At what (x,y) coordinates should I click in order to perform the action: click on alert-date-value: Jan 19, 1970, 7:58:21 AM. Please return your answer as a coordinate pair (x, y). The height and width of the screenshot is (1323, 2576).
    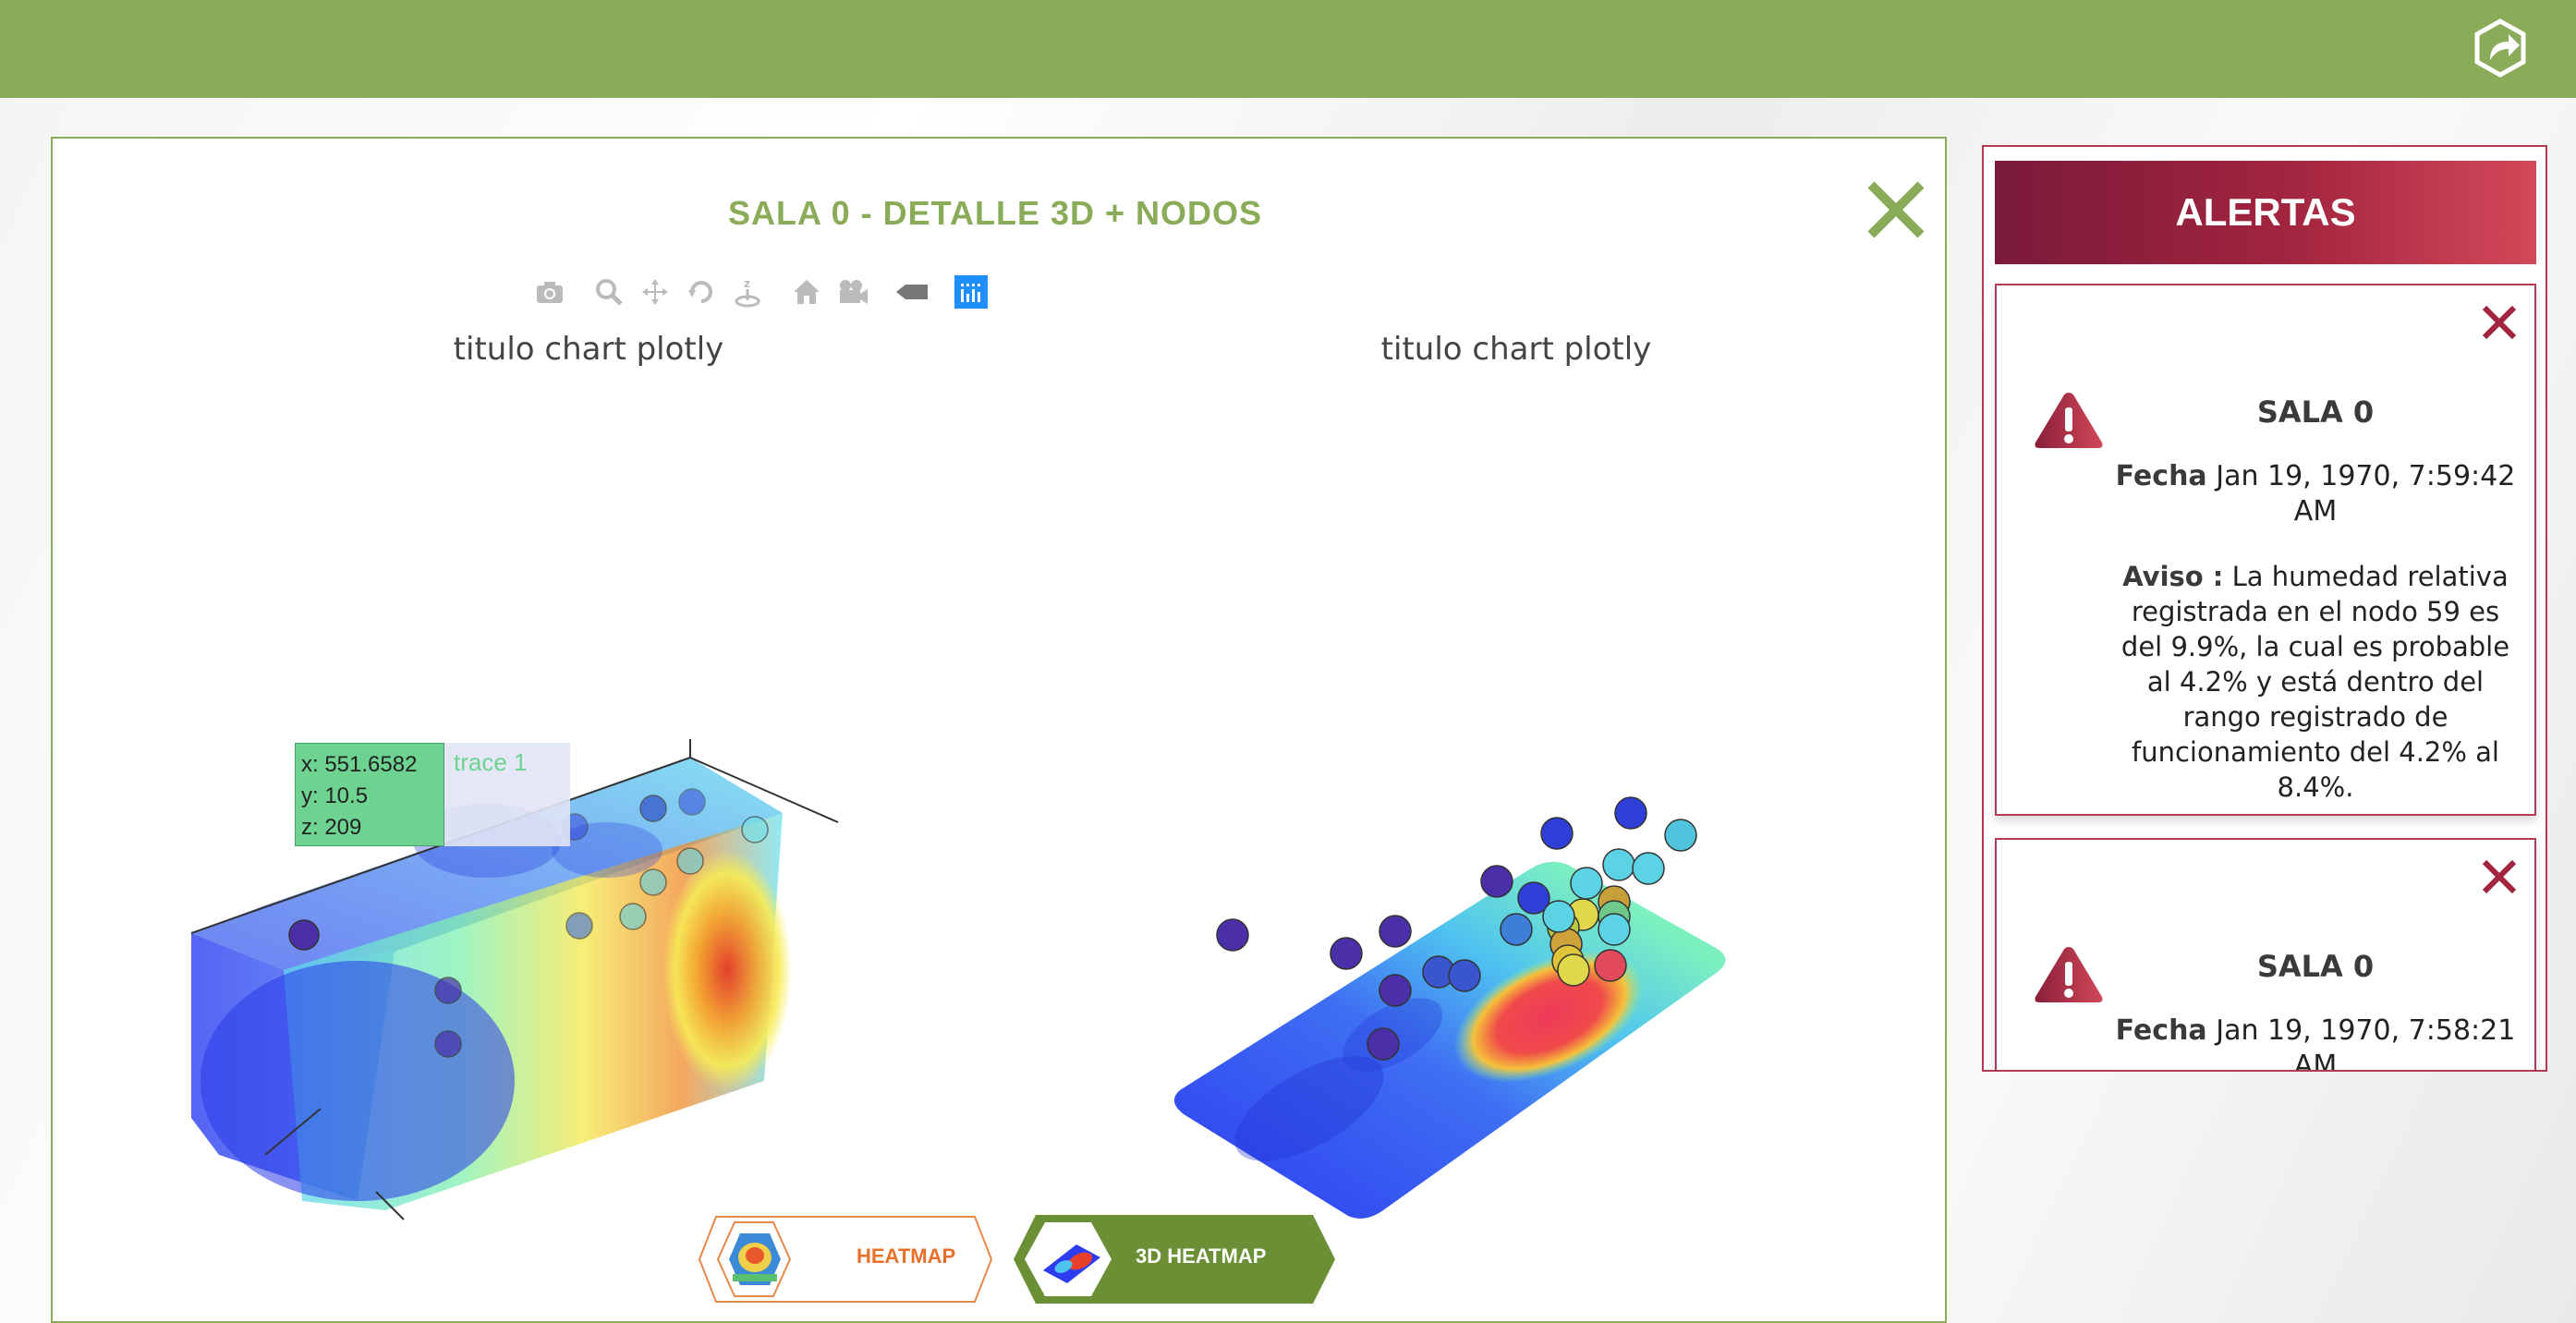
    Looking at the image, I should click on (2366, 1043).